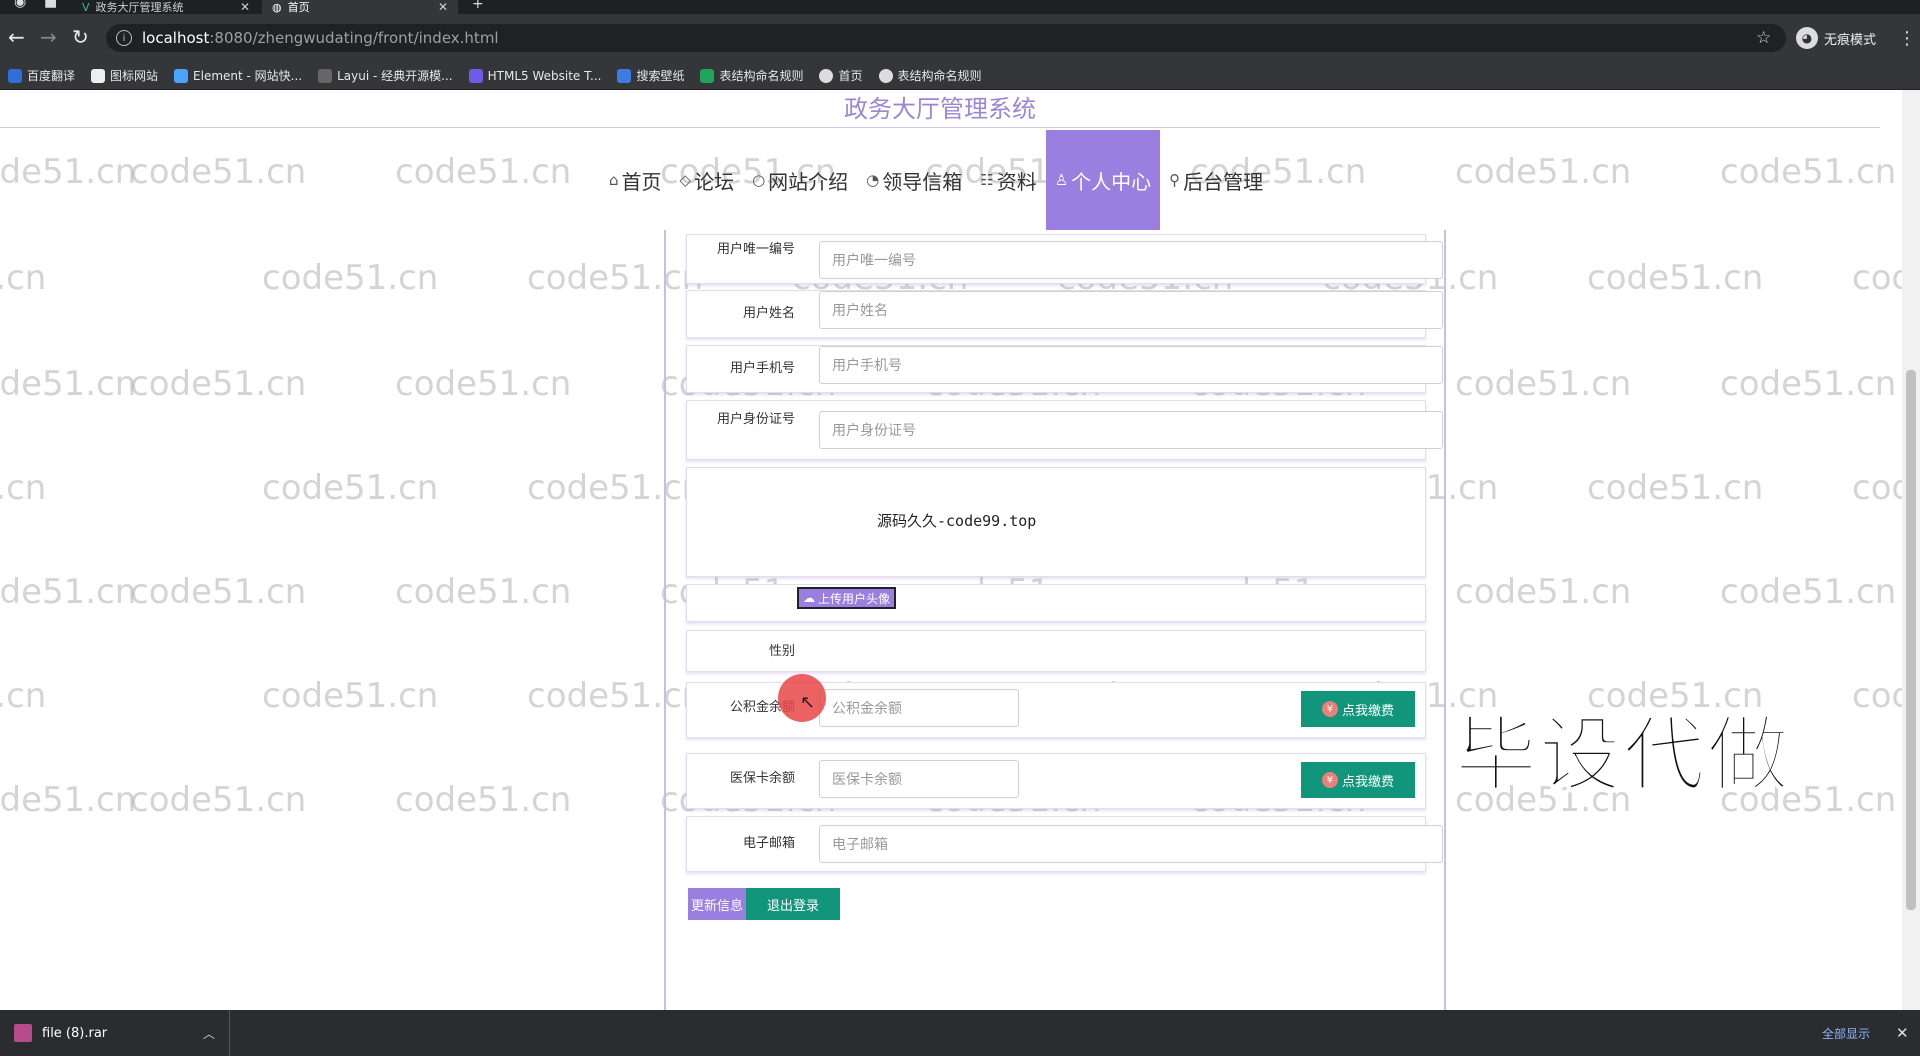  I want to click on idcard-input: 用户身份证号, so click(1131, 430).